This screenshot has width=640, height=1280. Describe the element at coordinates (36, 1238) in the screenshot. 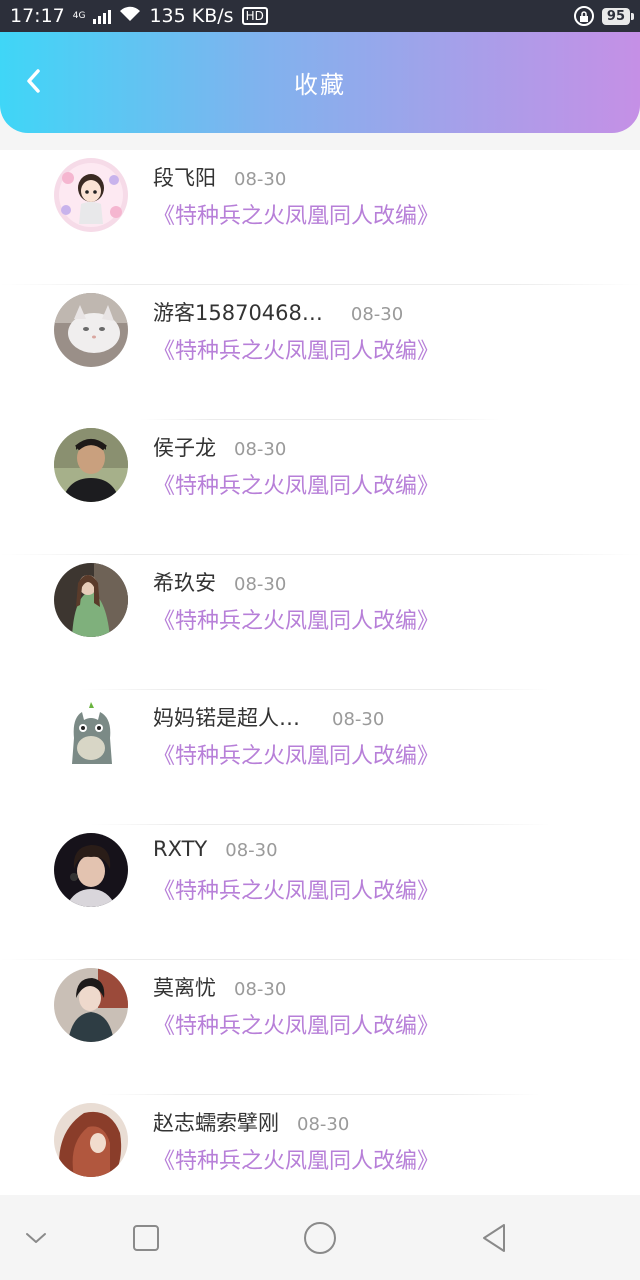

I see `collapse-chevron-icon` at that location.